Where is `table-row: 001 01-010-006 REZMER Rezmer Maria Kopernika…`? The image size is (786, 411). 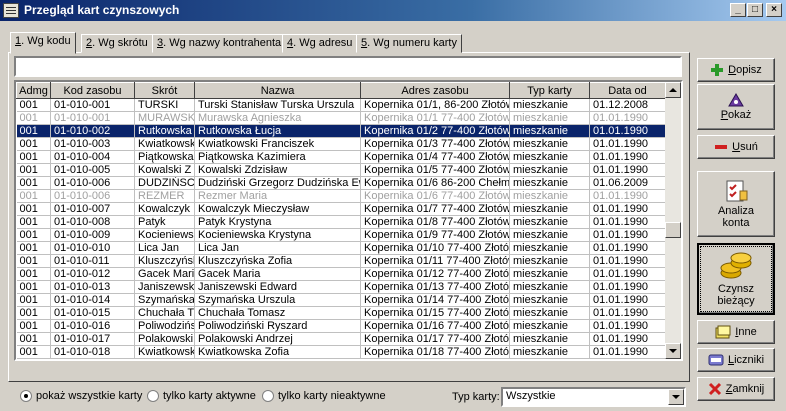
table-row: 001 01-010-006 REZMER Rezmer Maria Kopernika… is located at coordinates (341, 196).